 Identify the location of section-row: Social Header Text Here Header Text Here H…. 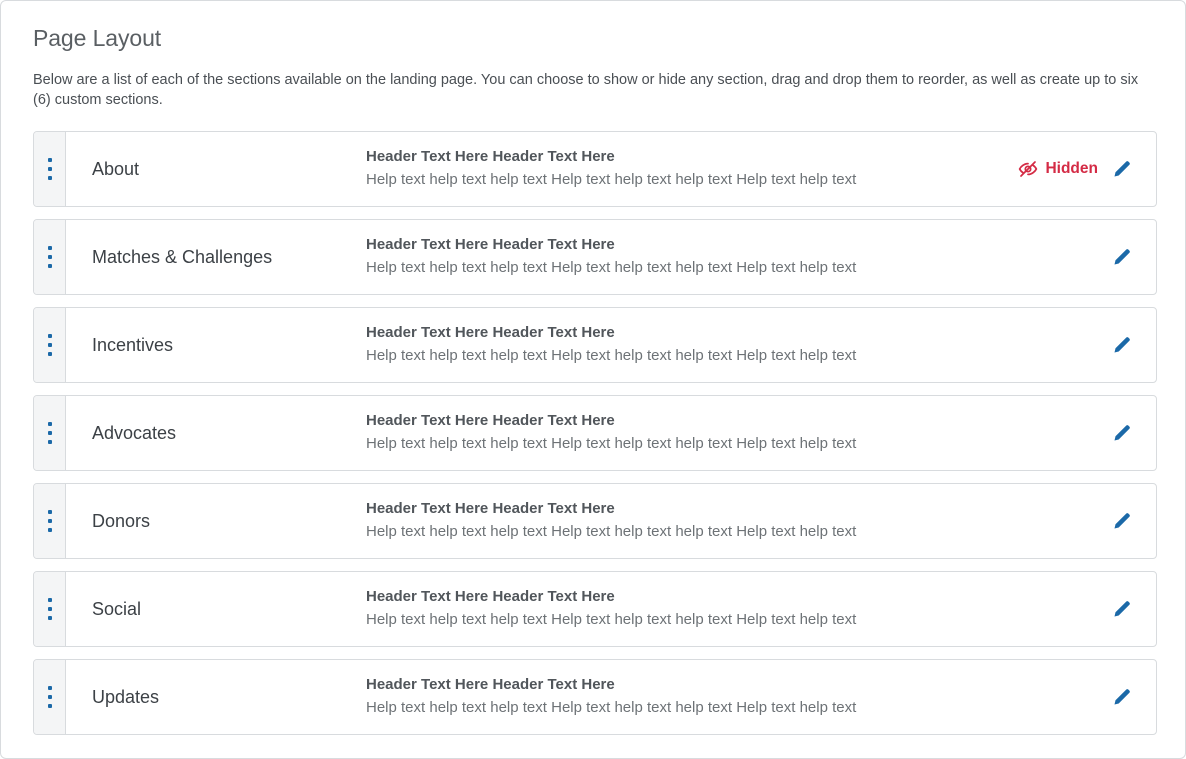
(595, 609).